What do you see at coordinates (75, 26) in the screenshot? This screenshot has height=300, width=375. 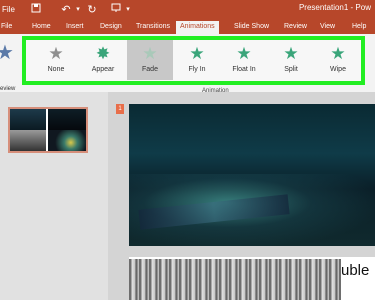 I see `tab-insert: Insert` at bounding box center [75, 26].